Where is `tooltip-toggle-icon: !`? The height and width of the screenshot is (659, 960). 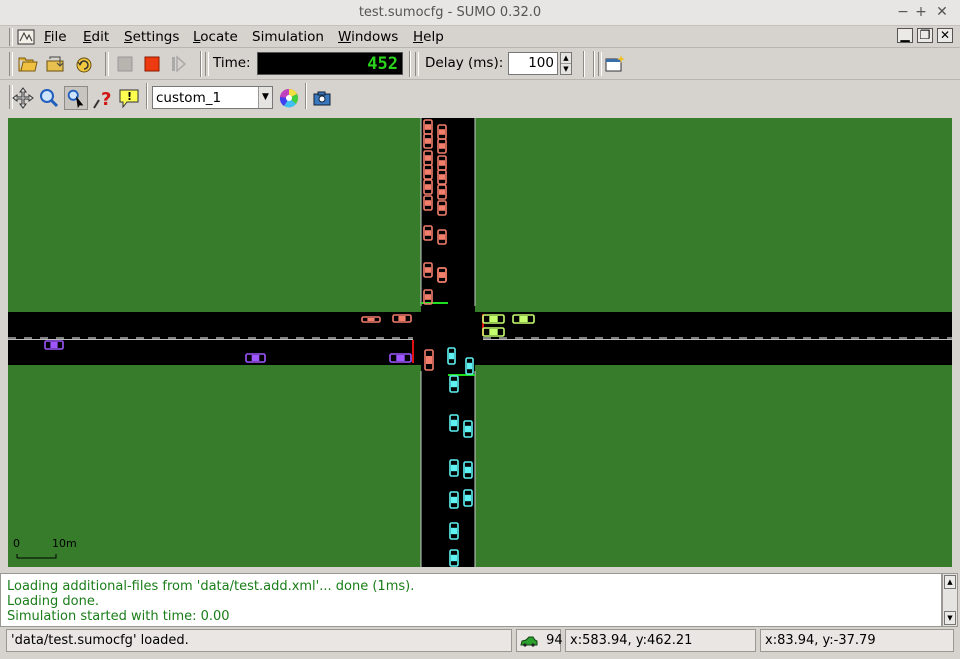
tooltip-toggle-icon: ! is located at coordinates (129, 98).